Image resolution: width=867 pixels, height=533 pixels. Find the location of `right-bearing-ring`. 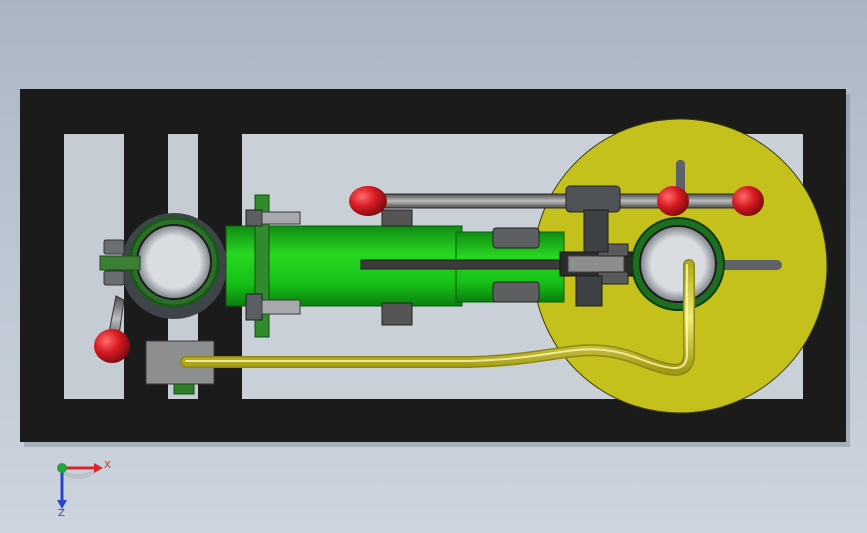

right-bearing-ring is located at coordinates (678, 264).